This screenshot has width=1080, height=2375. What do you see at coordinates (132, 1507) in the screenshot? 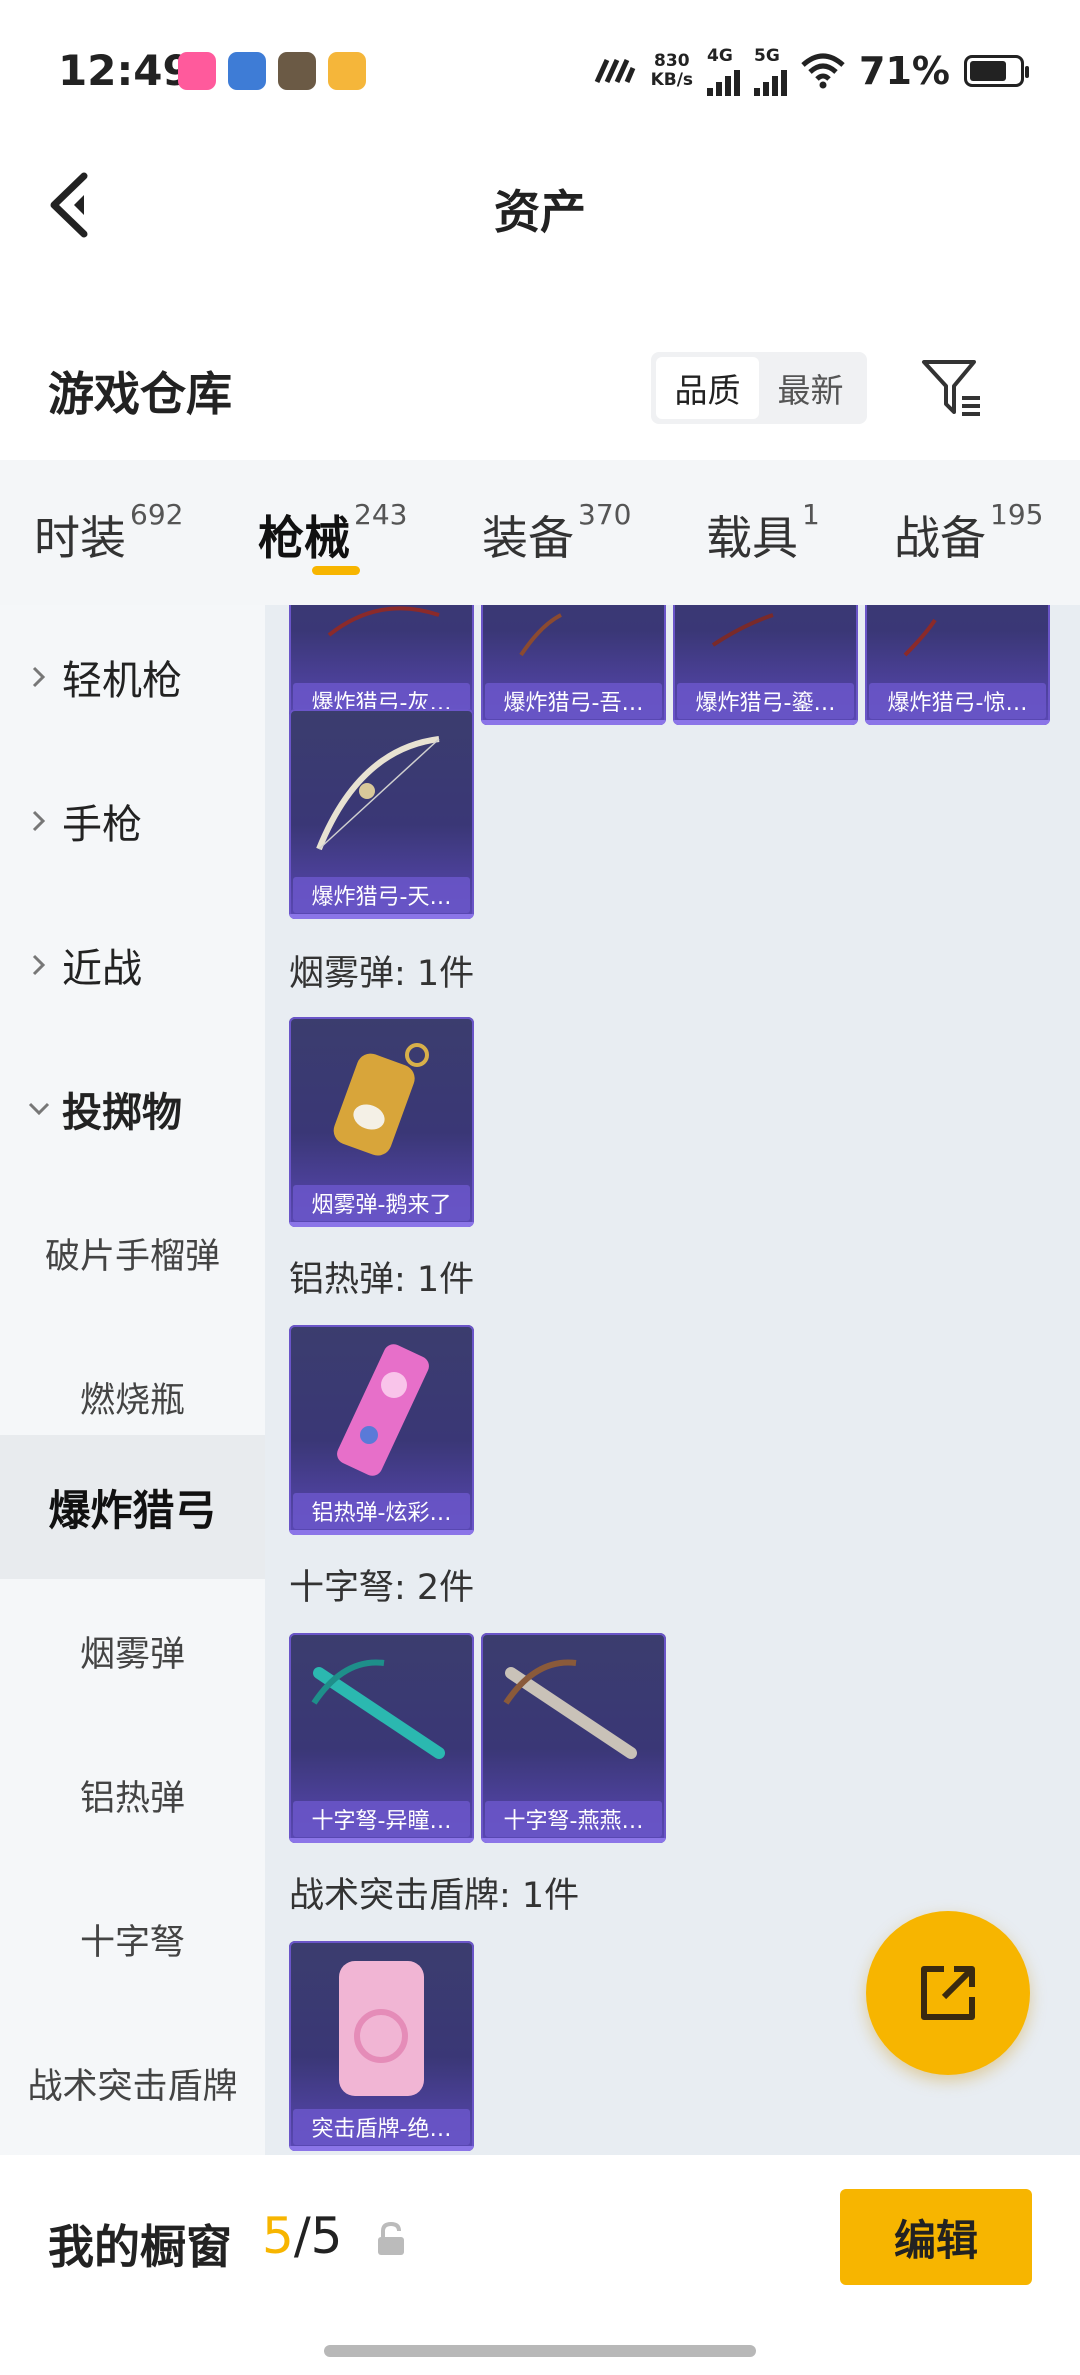
I see `sidebar-subitem-explosive-bow: 爆炸猎弓` at bounding box center [132, 1507].